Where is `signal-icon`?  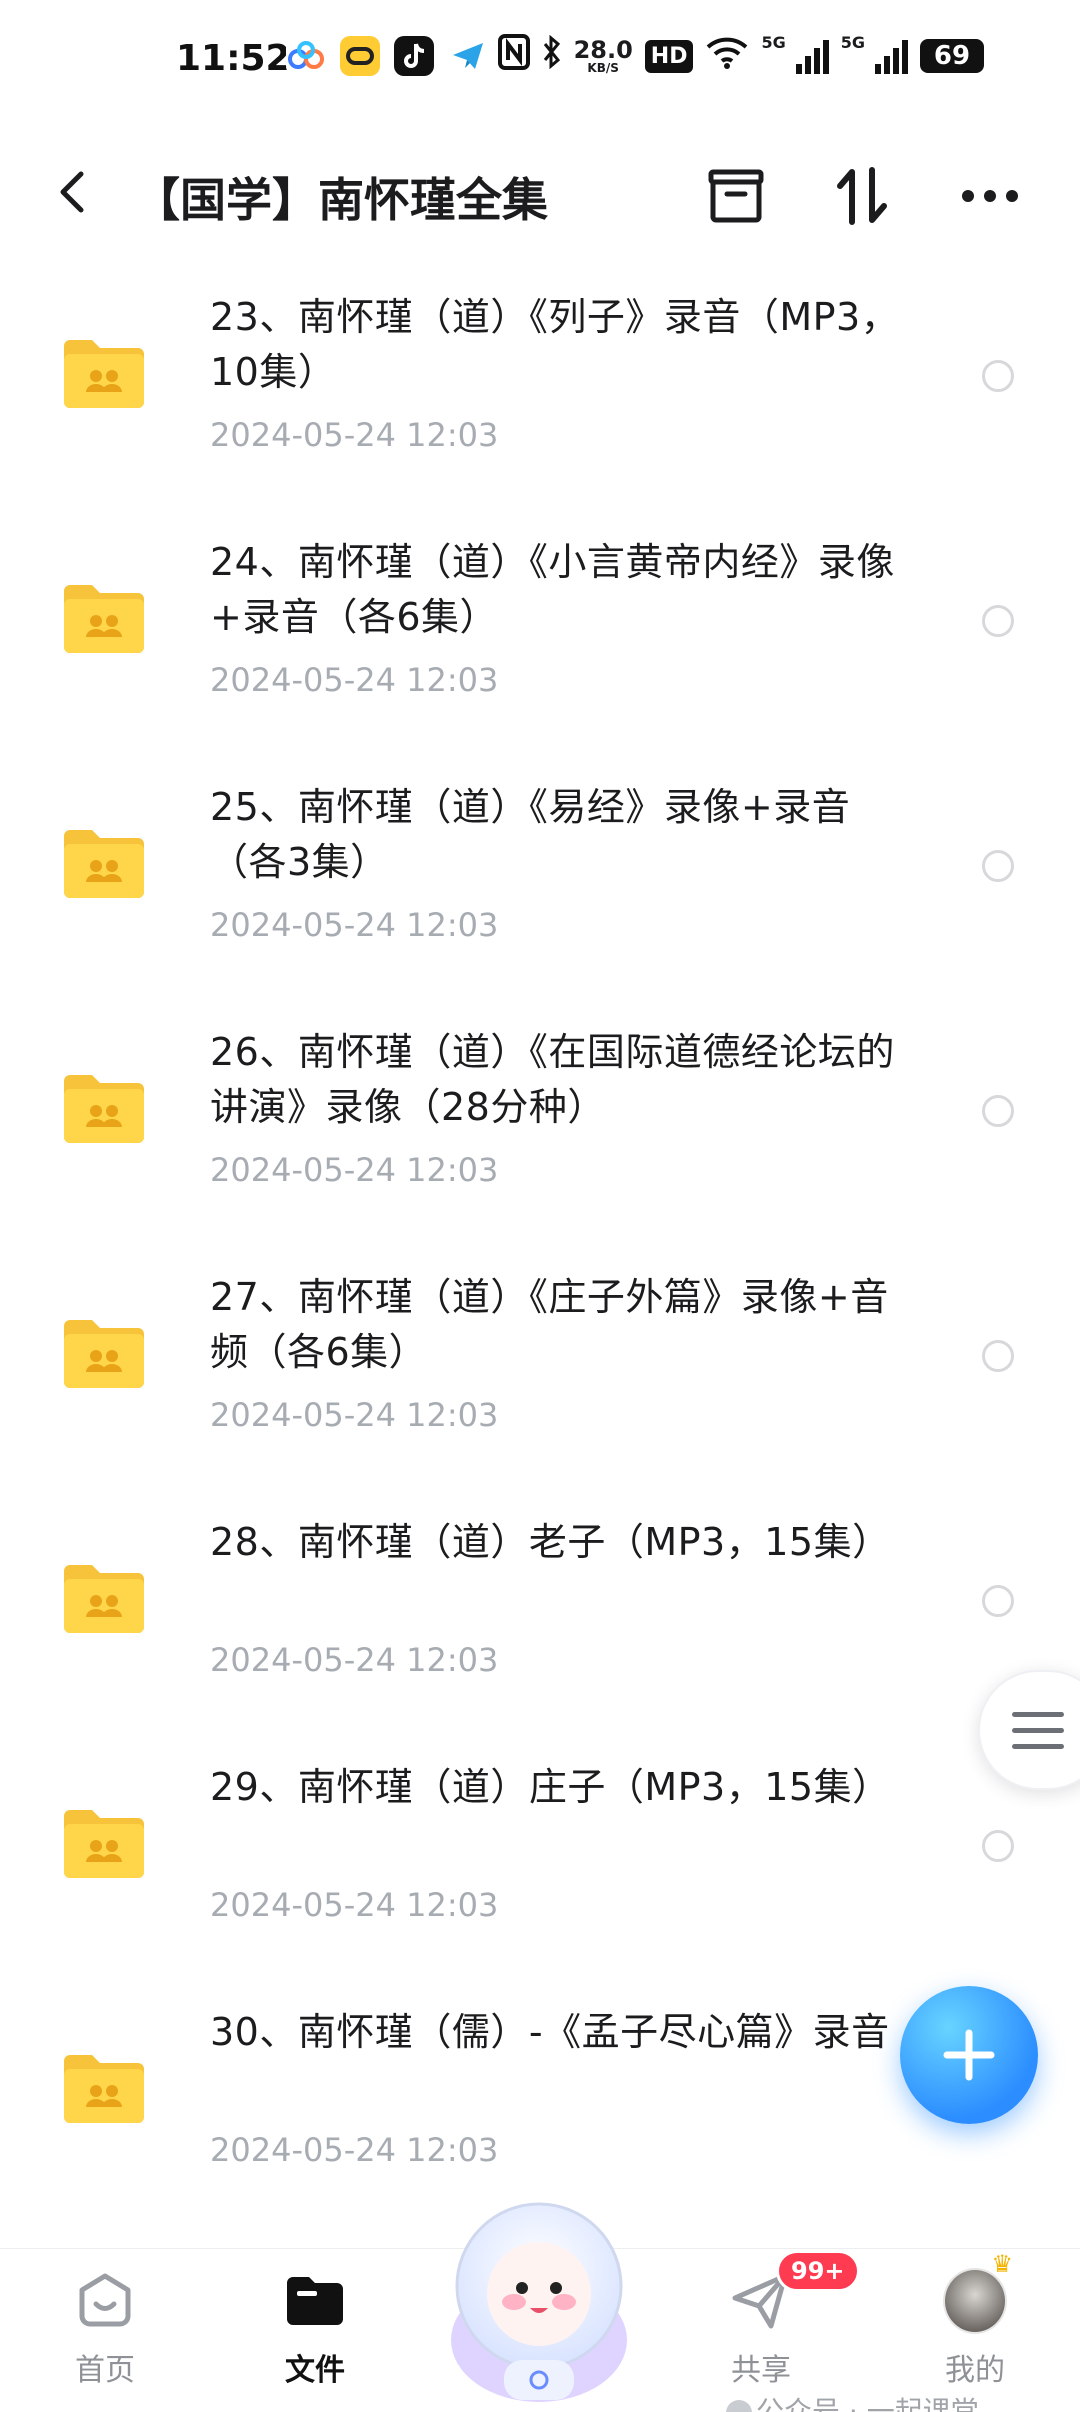 signal-icon is located at coordinates (812, 56).